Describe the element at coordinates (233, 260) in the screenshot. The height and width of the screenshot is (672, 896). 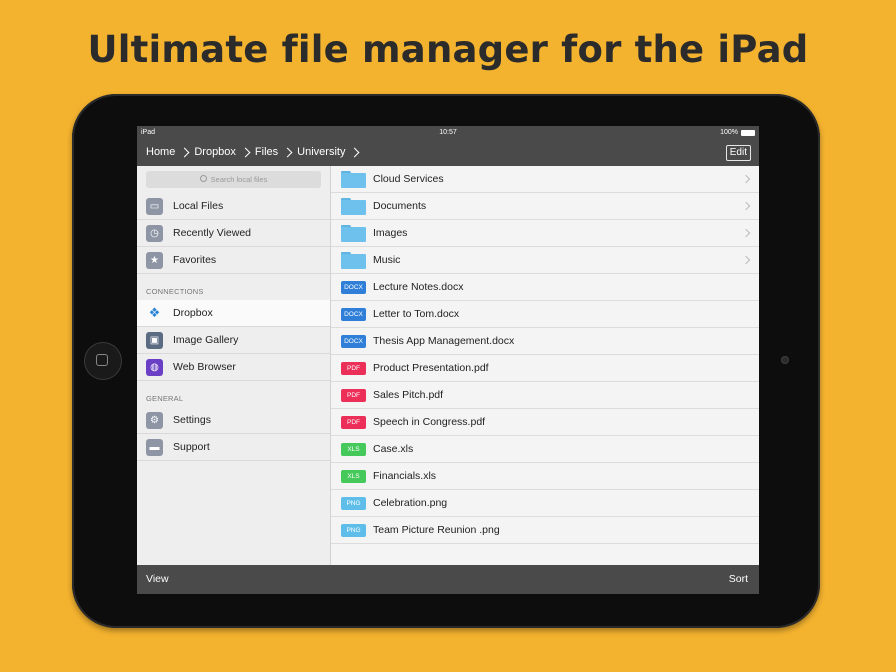
I see `sidebar-item-favorites: ★ Favorites` at that location.